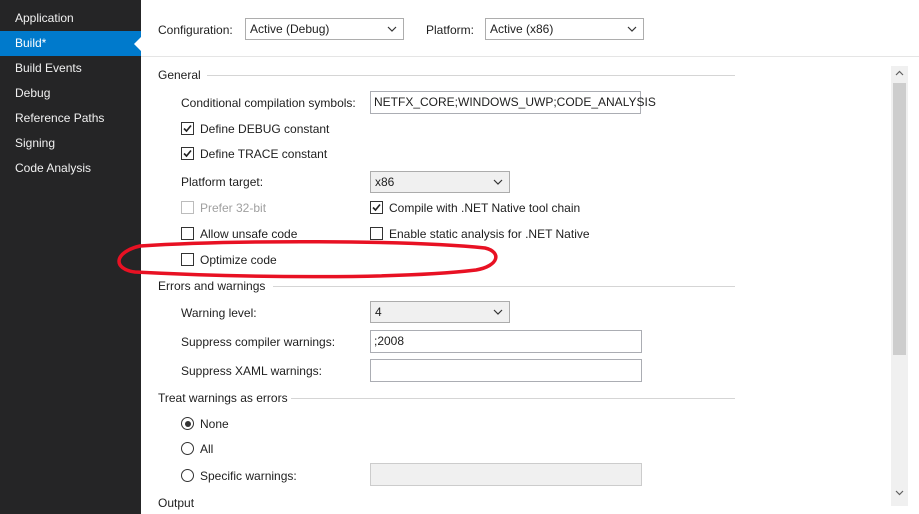 The width and height of the screenshot is (919, 514). I want to click on annotation-highlight-ellipse, so click(307, 259).